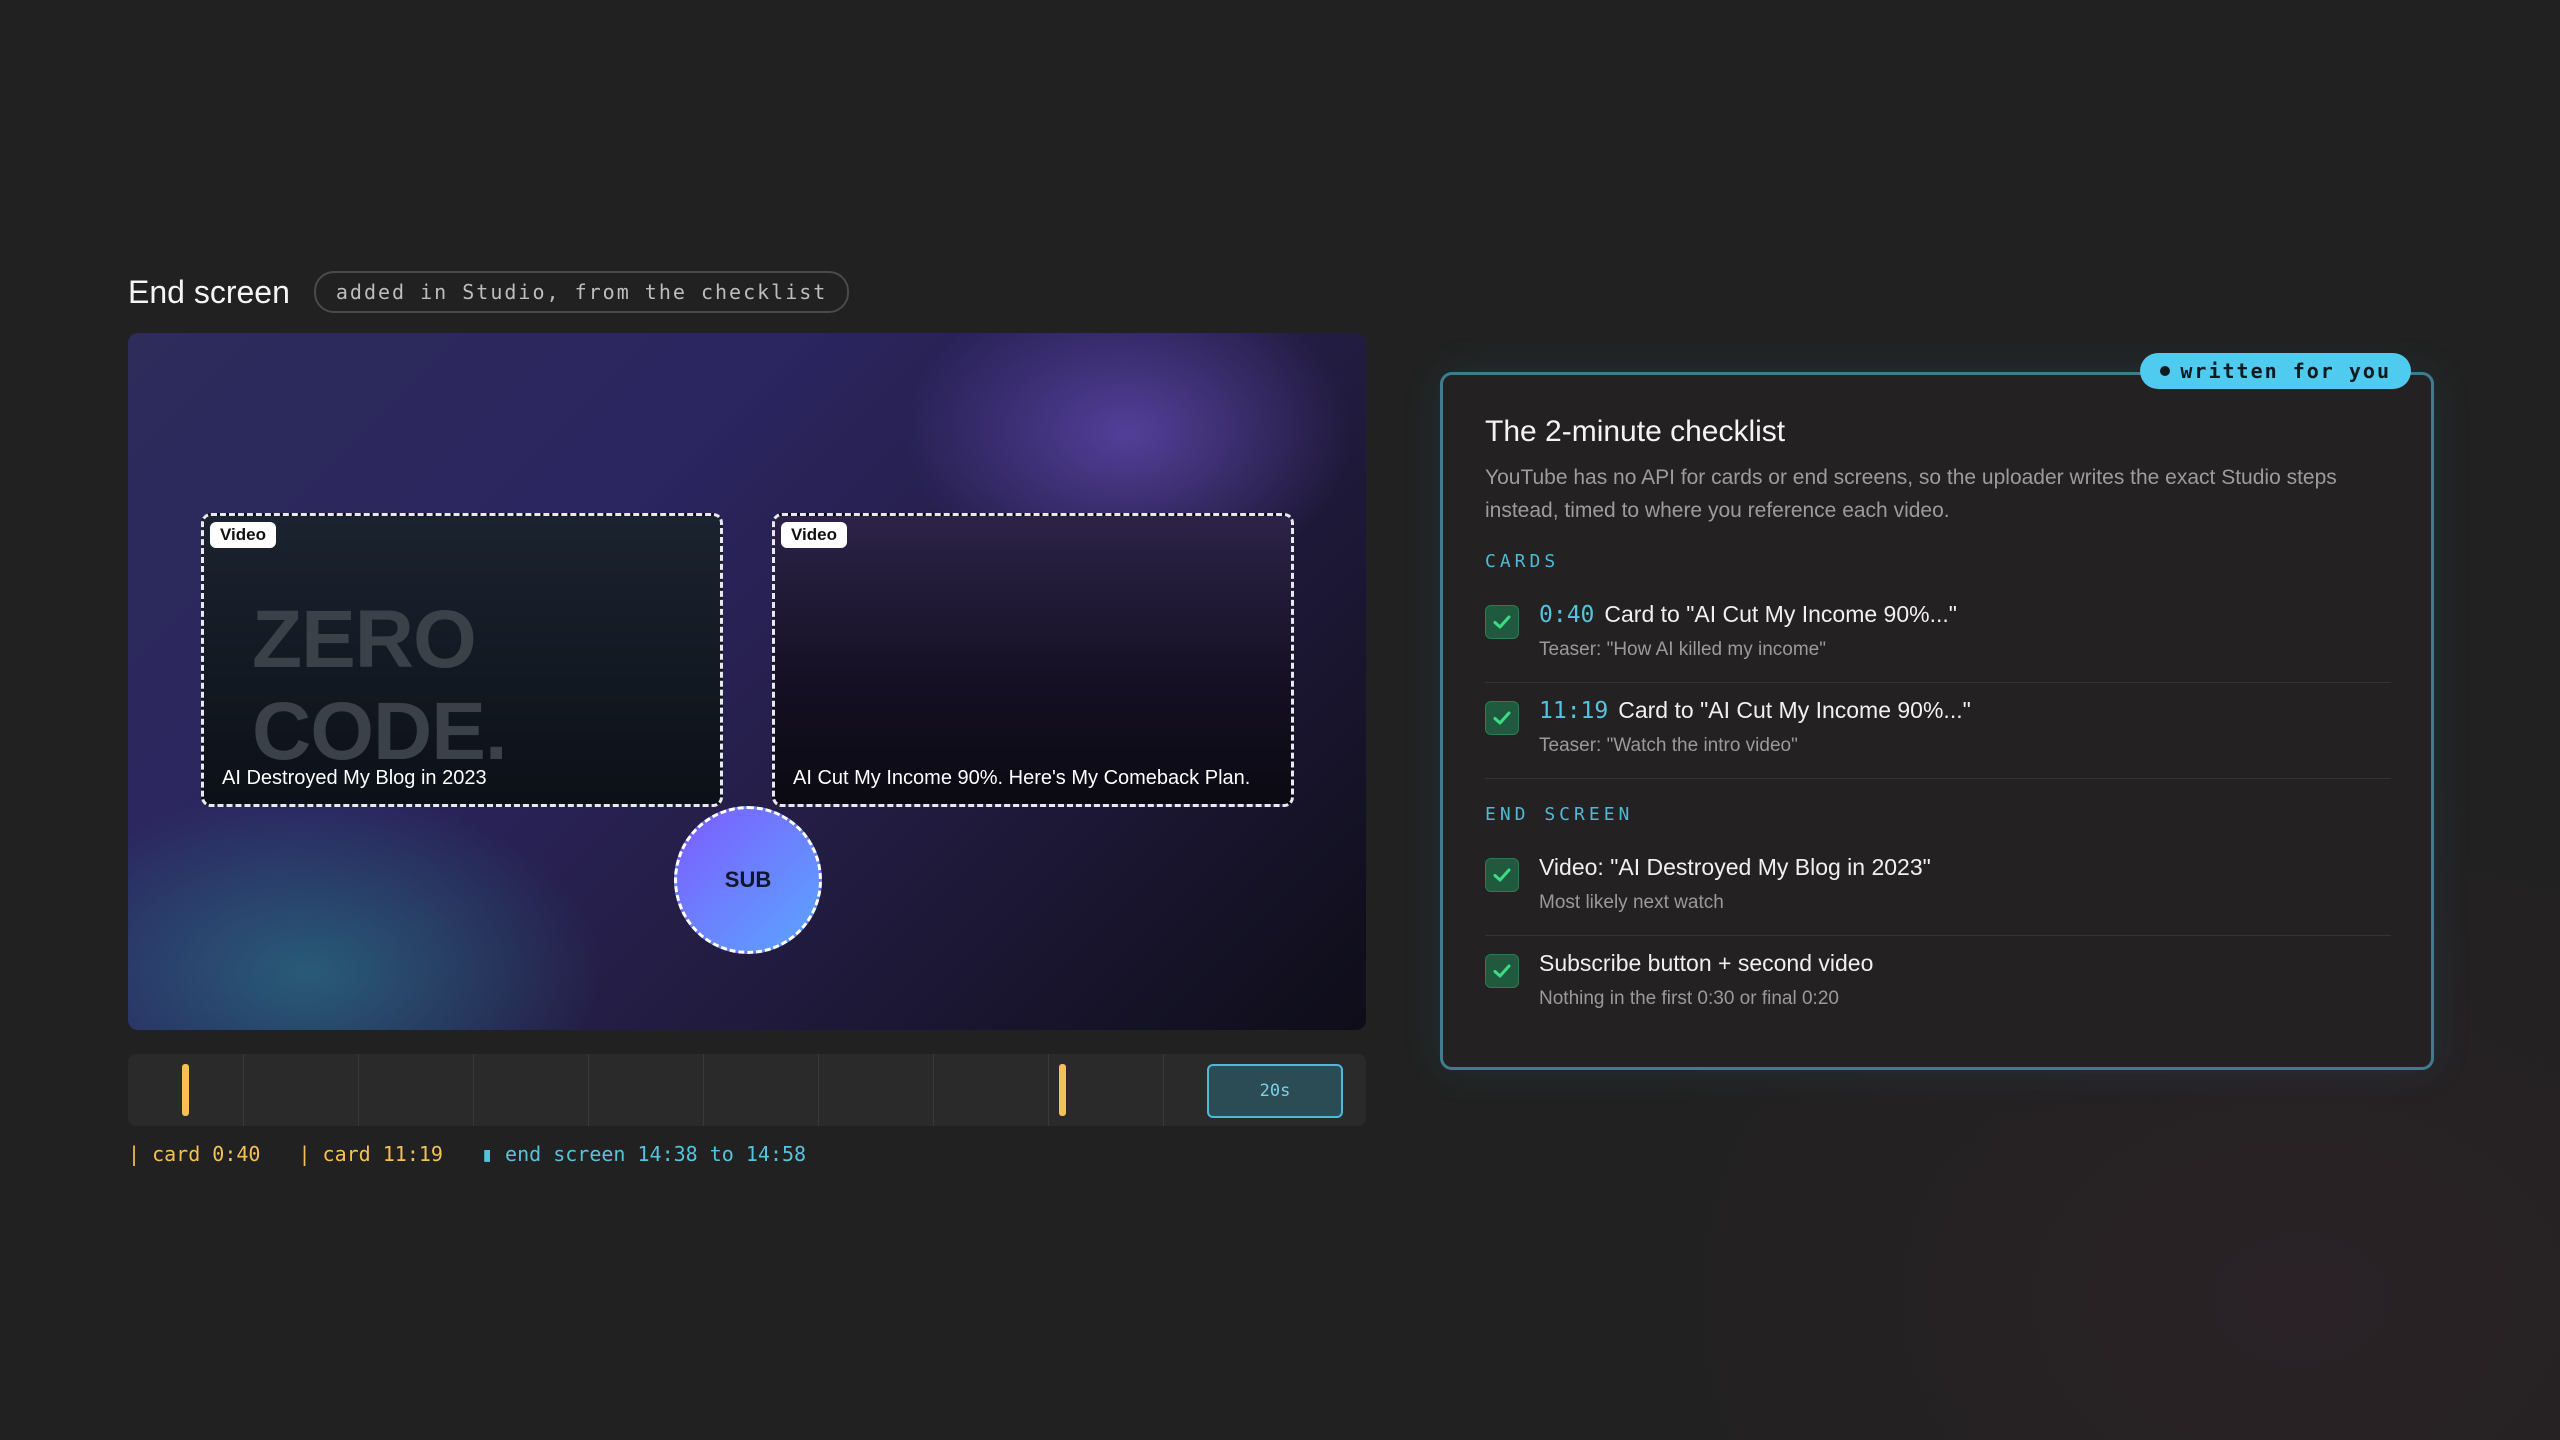 Image resolution: width=2560 pixels, height=1440 pixels. What do you see at coordinates (643, 1154) in the screenshot?
I see `legend-end-screen: ▮ end screen 14:38 to 14:58` at bounding box center [643, 1154].